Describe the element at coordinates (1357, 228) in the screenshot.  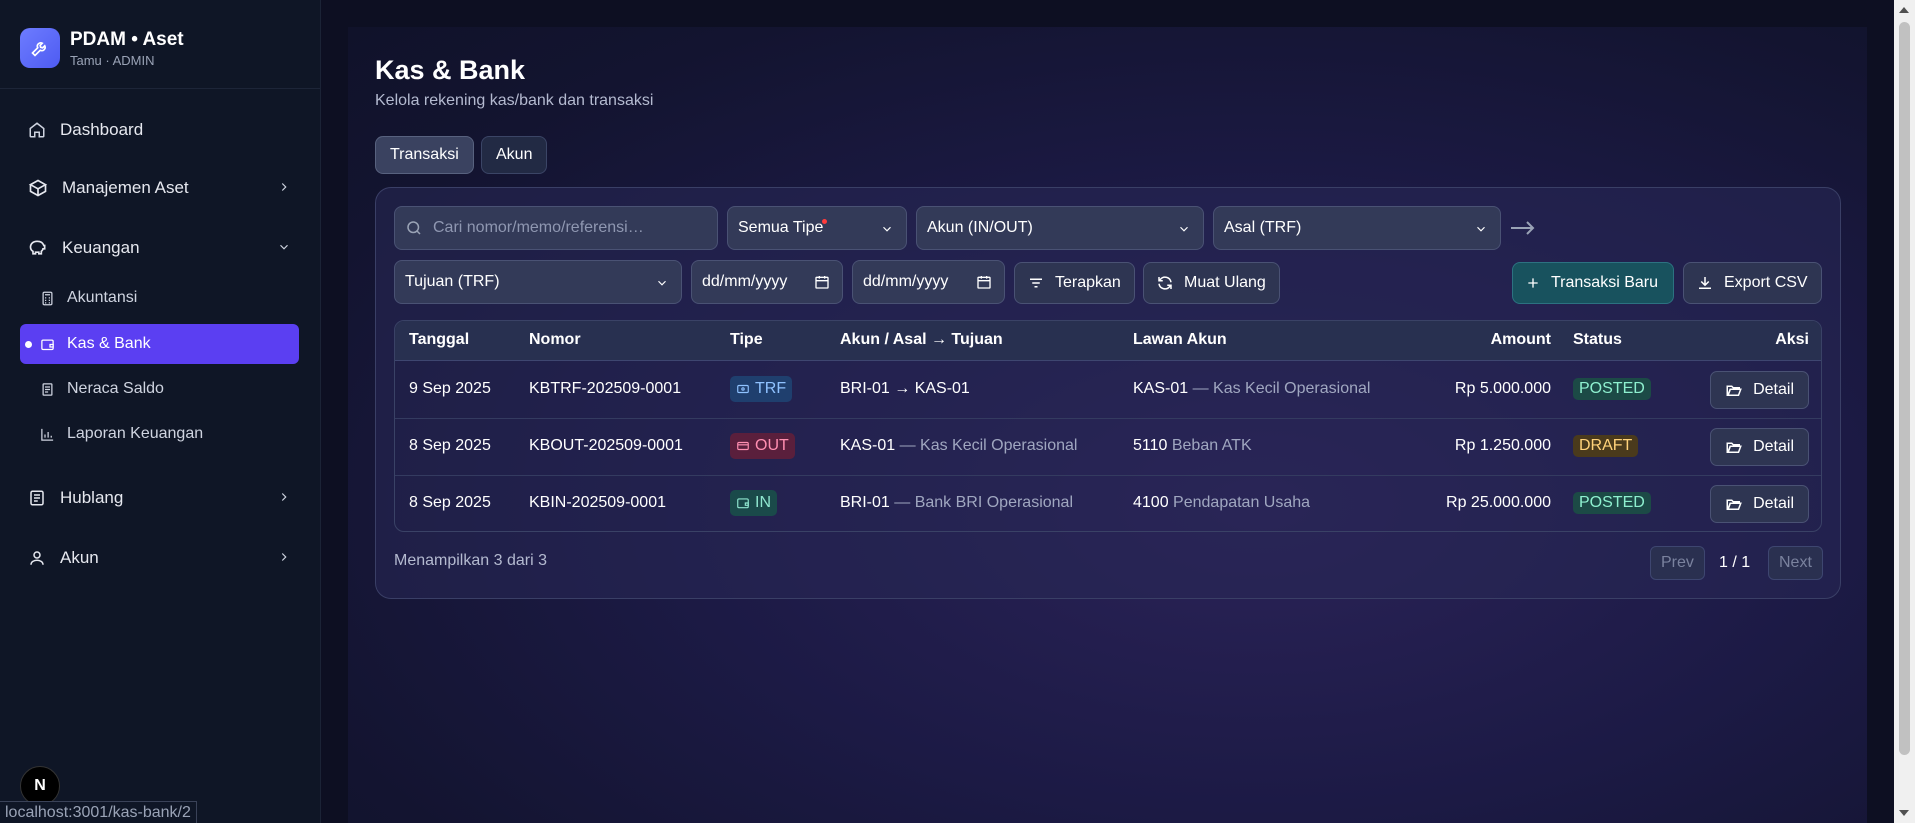
I see `origin-select: Asal (TRF)` at that location.